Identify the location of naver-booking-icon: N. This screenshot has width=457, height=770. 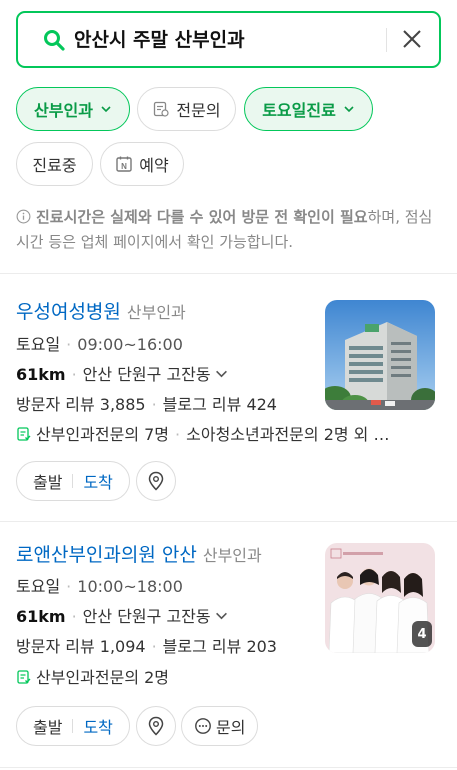
(124, 164).